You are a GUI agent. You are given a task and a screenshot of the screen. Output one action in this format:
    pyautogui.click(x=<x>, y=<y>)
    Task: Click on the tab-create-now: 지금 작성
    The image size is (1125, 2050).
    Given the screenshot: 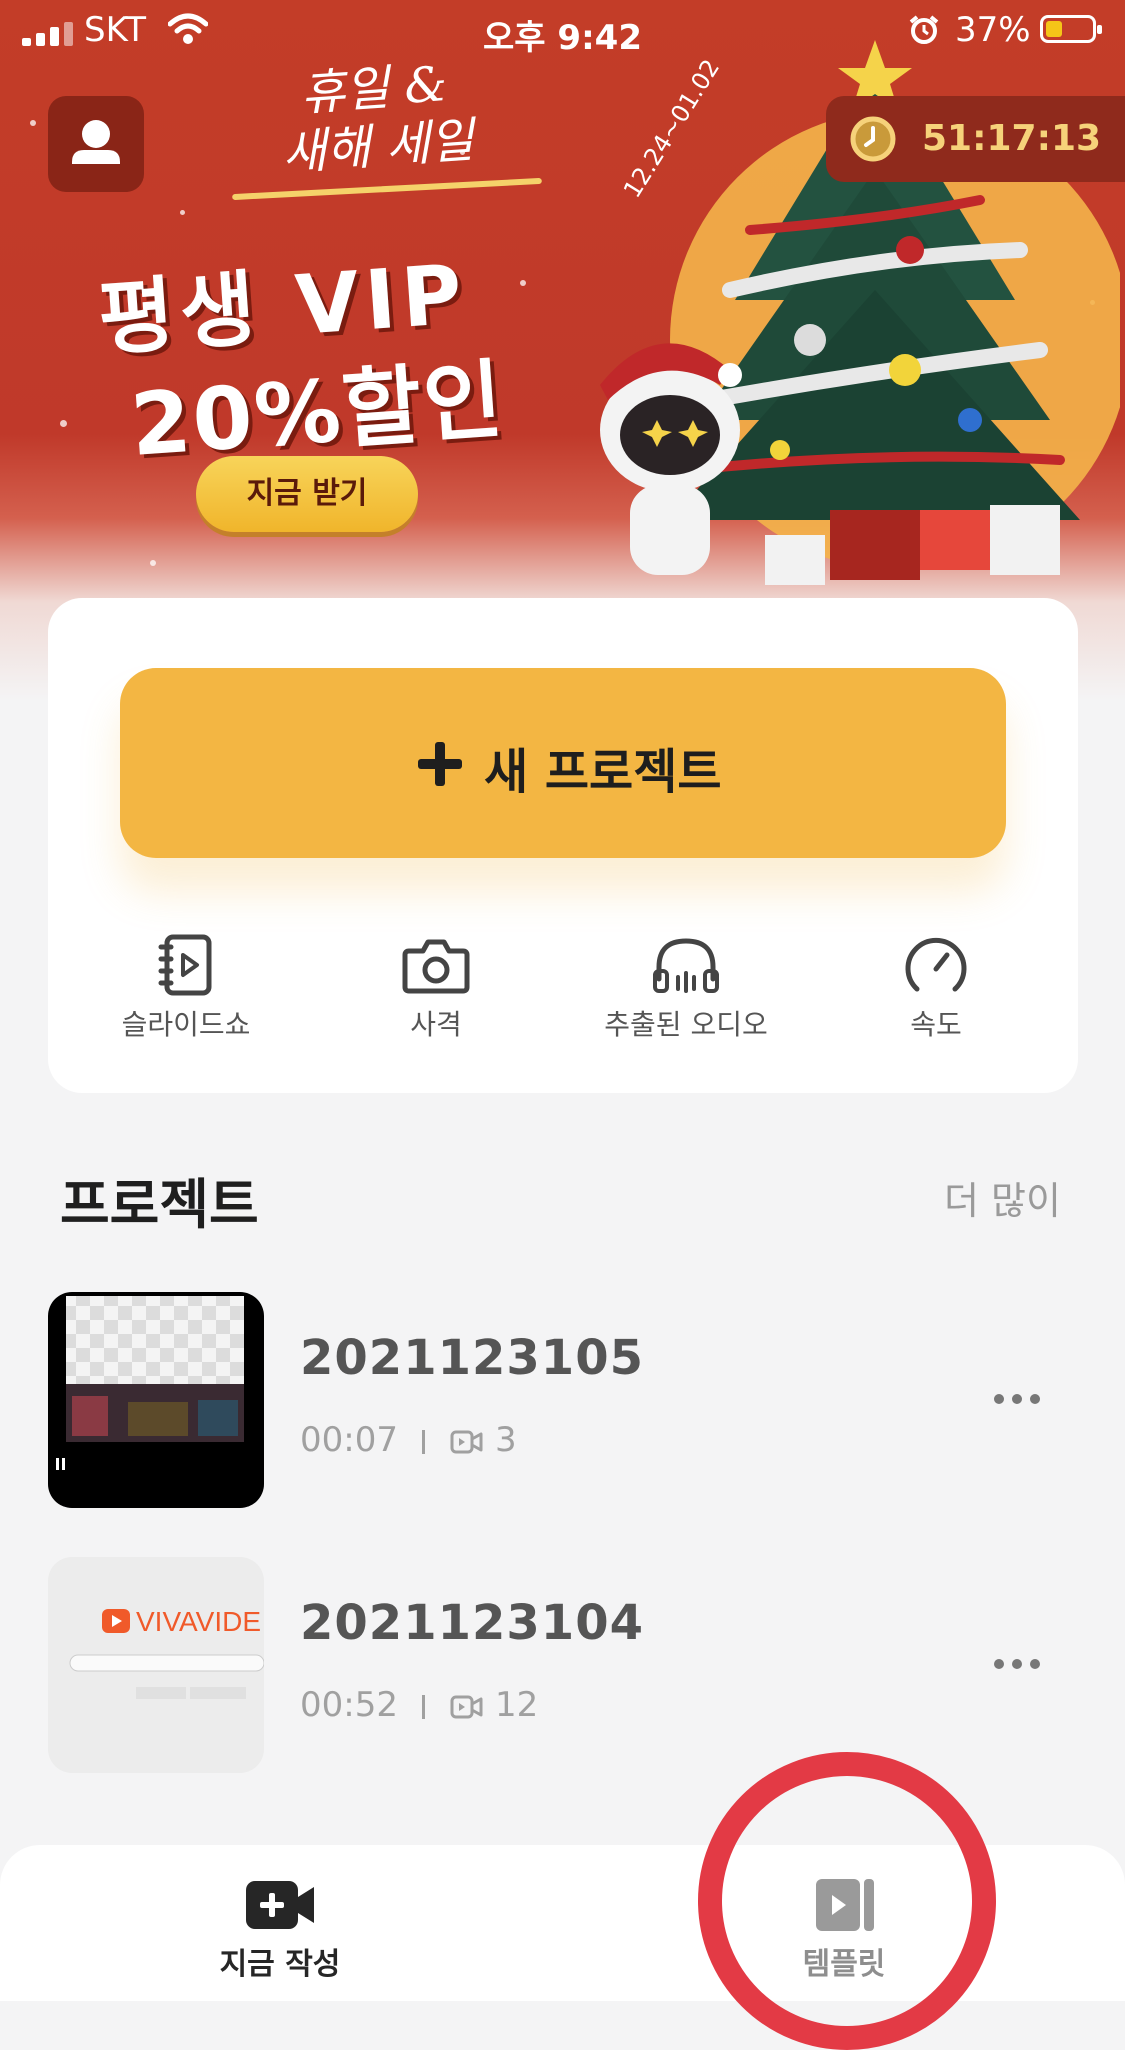 What is the action you would take?
    pyautogui.click(x=280, y=1929)
    